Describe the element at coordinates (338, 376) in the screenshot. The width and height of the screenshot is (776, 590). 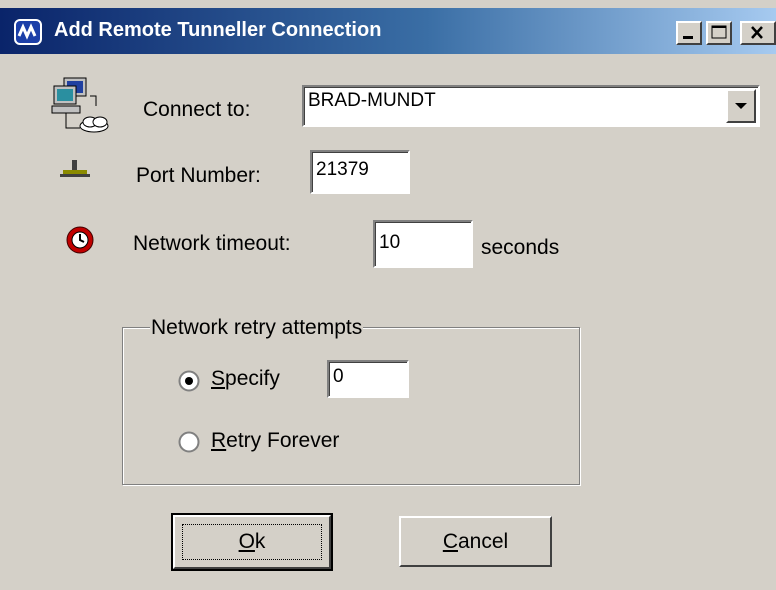
I see `retry-count-value: 0` at that location.